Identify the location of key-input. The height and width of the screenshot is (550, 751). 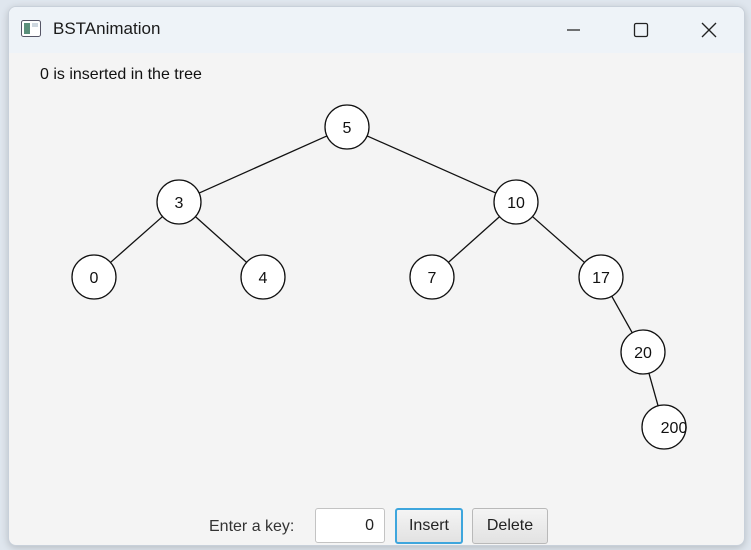
(350, 525).